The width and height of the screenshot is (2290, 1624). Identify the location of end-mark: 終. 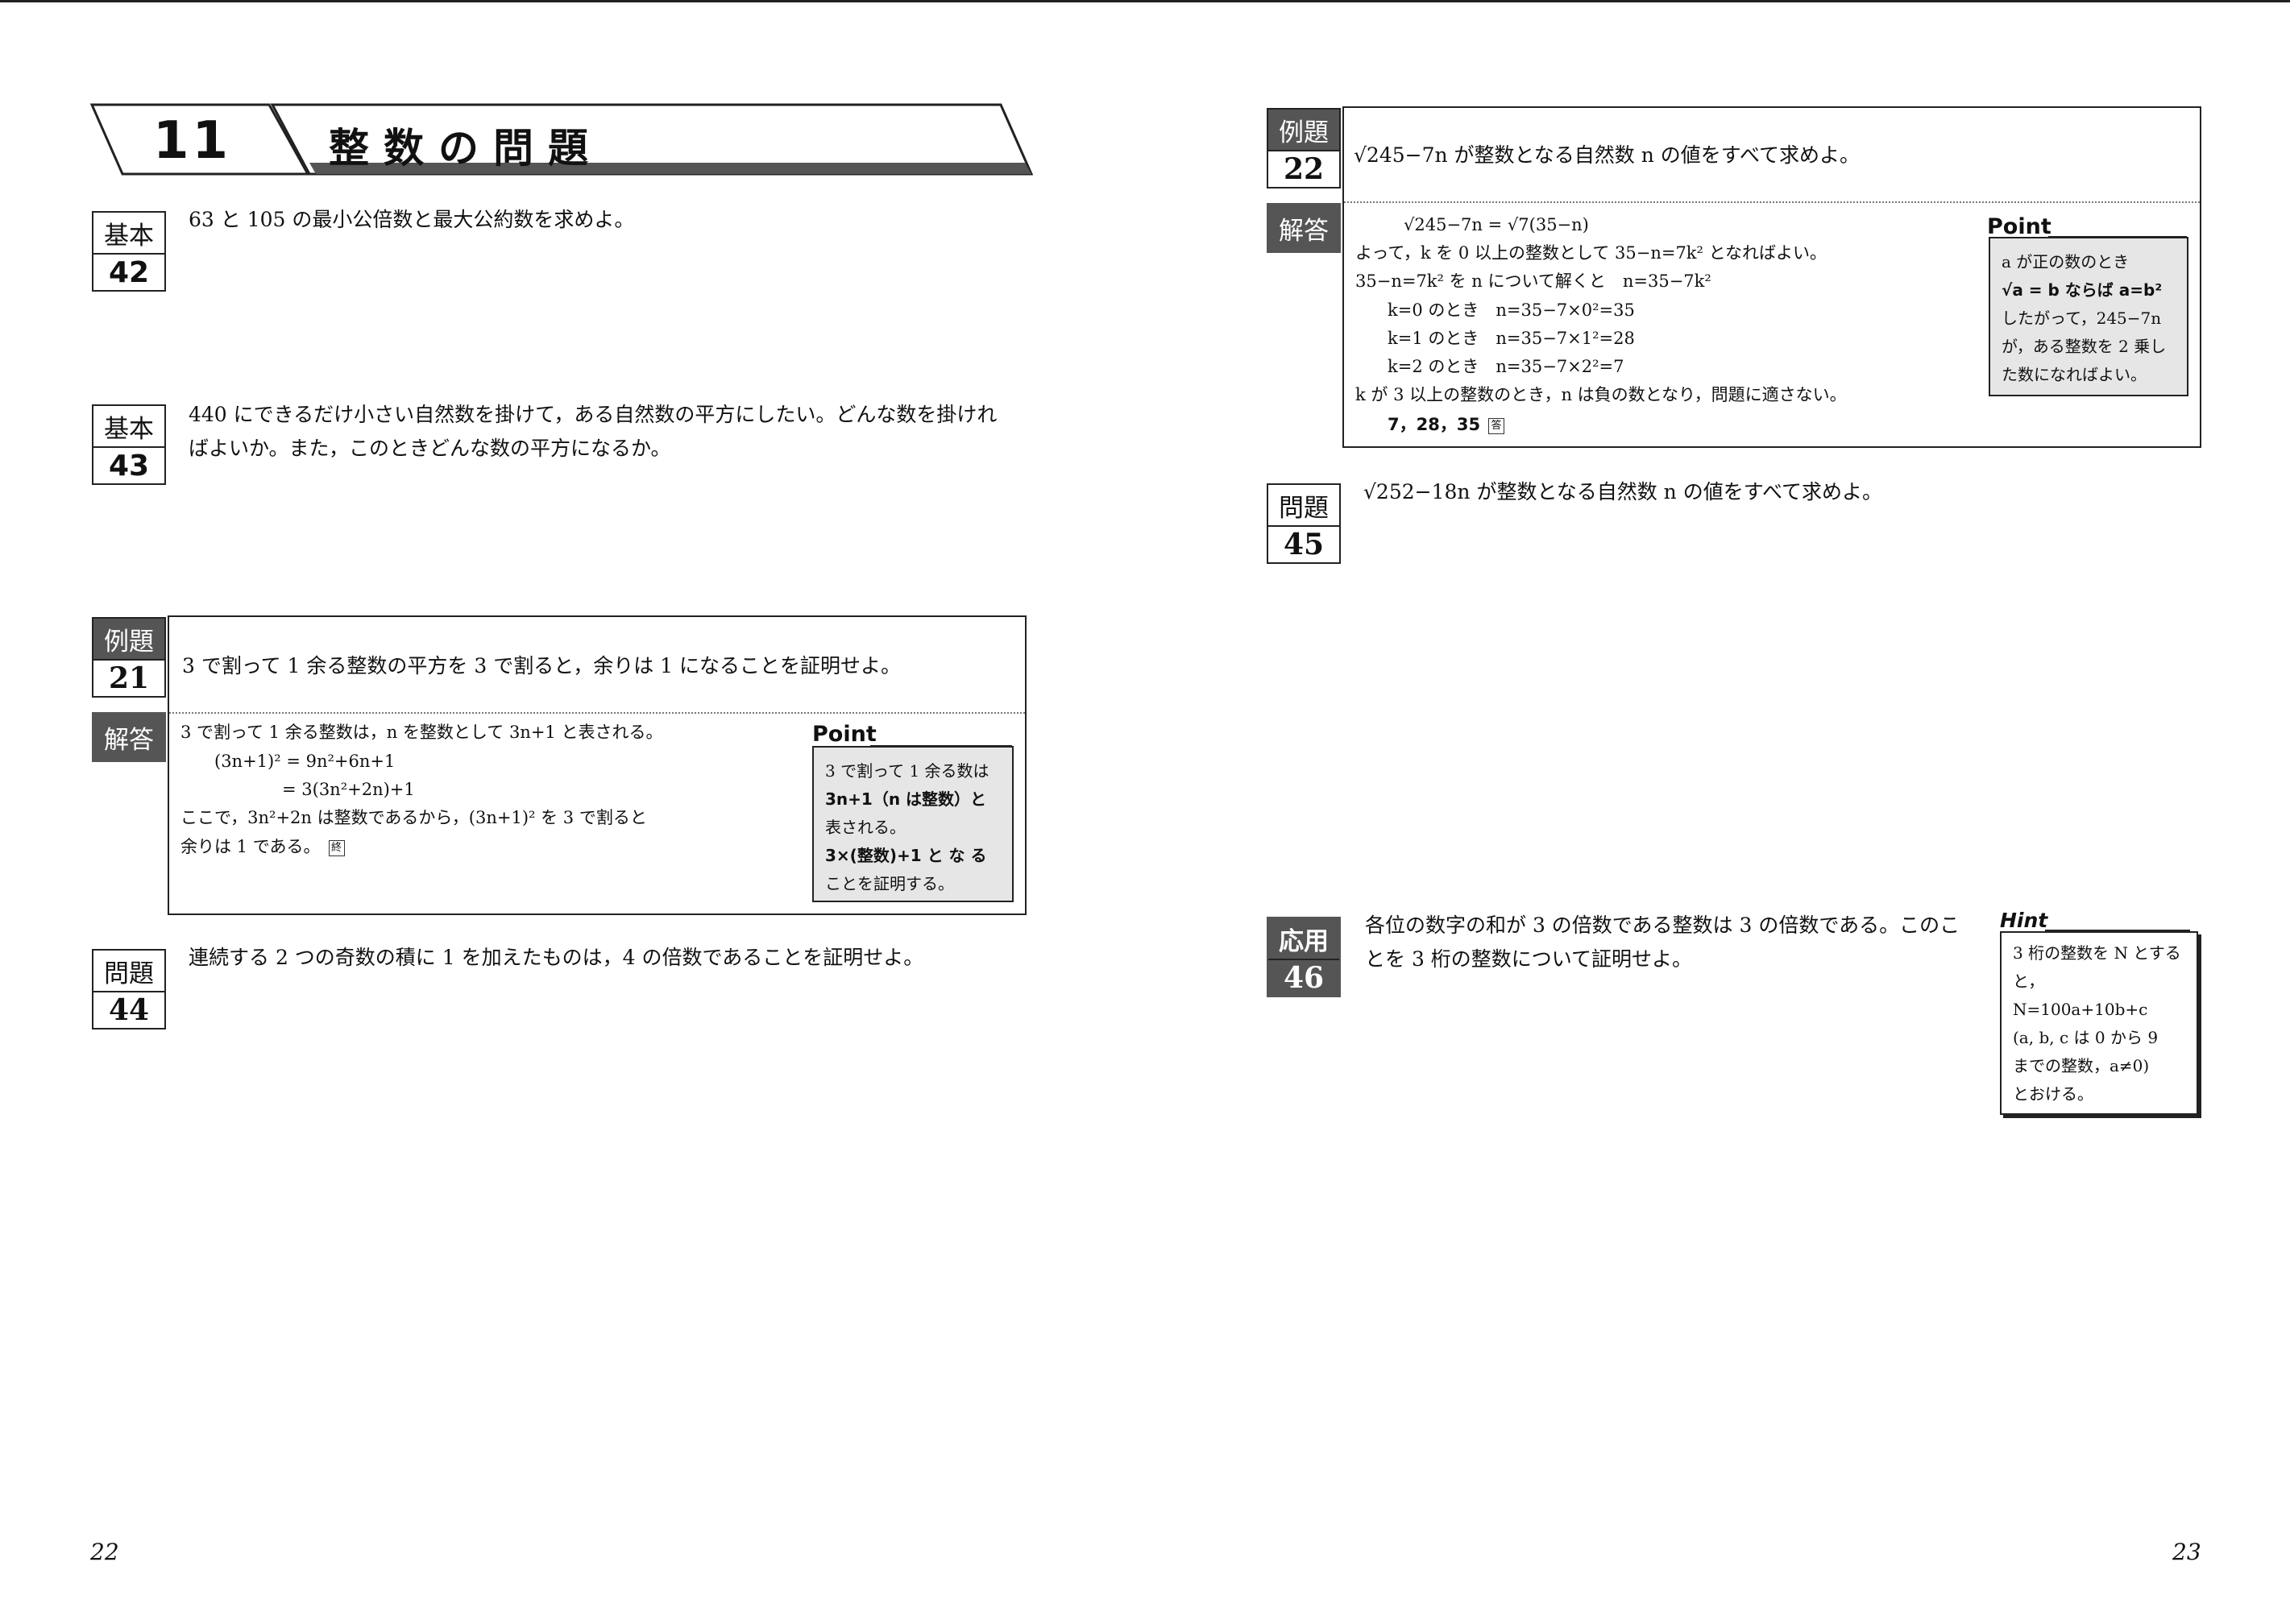
(336, 847).